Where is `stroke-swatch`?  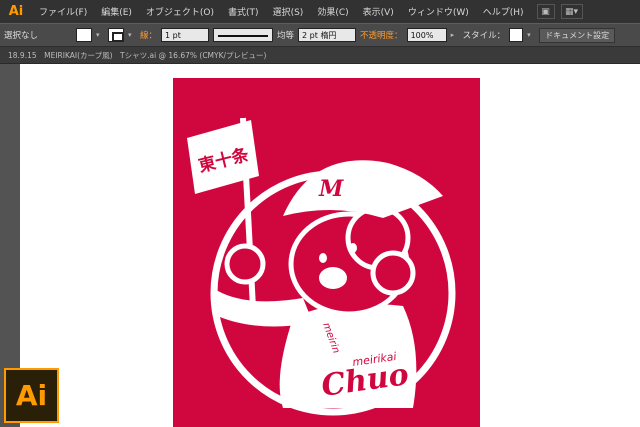
stroke-swatch is located at coordinates (116, 35).